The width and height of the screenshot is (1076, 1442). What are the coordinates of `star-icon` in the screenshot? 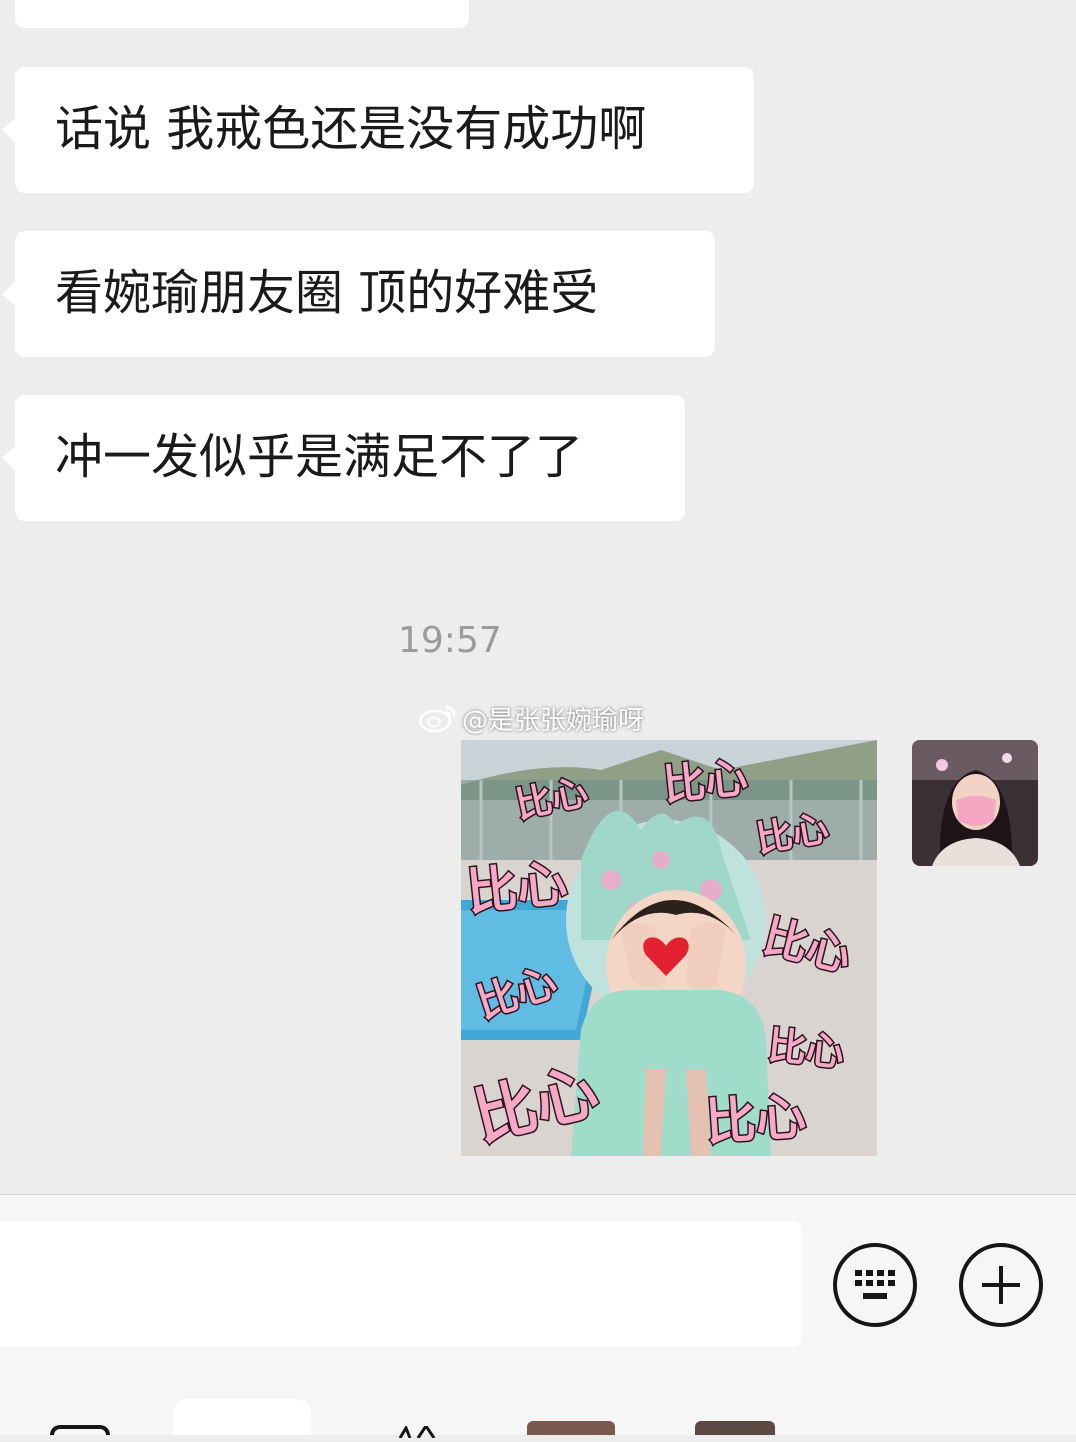 It's located at (417, 1431).